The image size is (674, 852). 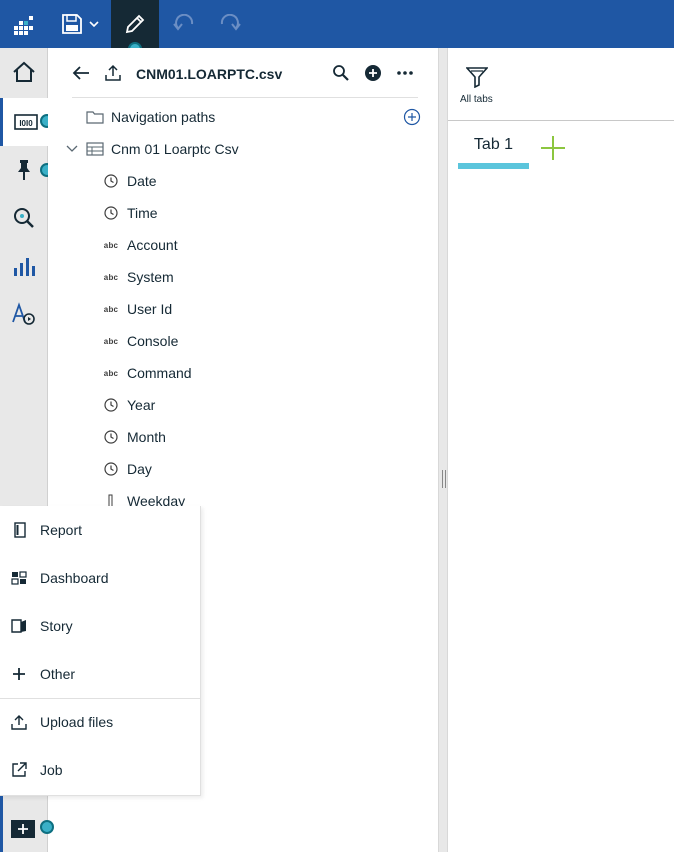 I want to click on redo-icon, so click(x=230, y=22).